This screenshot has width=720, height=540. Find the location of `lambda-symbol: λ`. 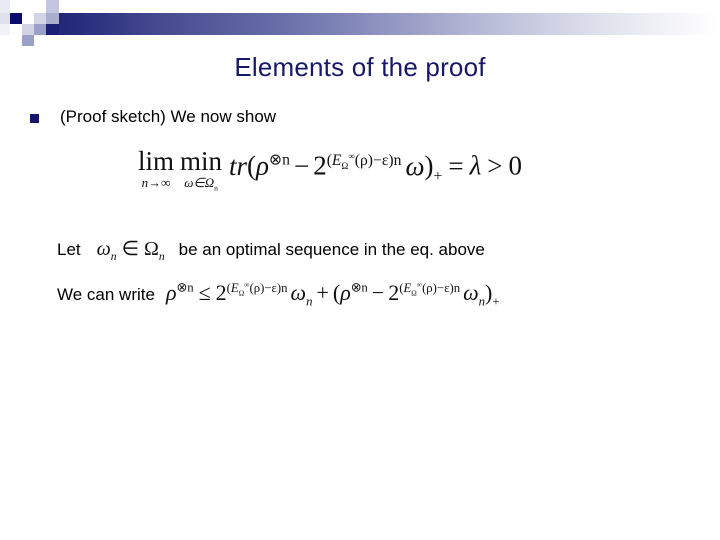

lambda-symbol: λ is located at coordinates (475, 165).